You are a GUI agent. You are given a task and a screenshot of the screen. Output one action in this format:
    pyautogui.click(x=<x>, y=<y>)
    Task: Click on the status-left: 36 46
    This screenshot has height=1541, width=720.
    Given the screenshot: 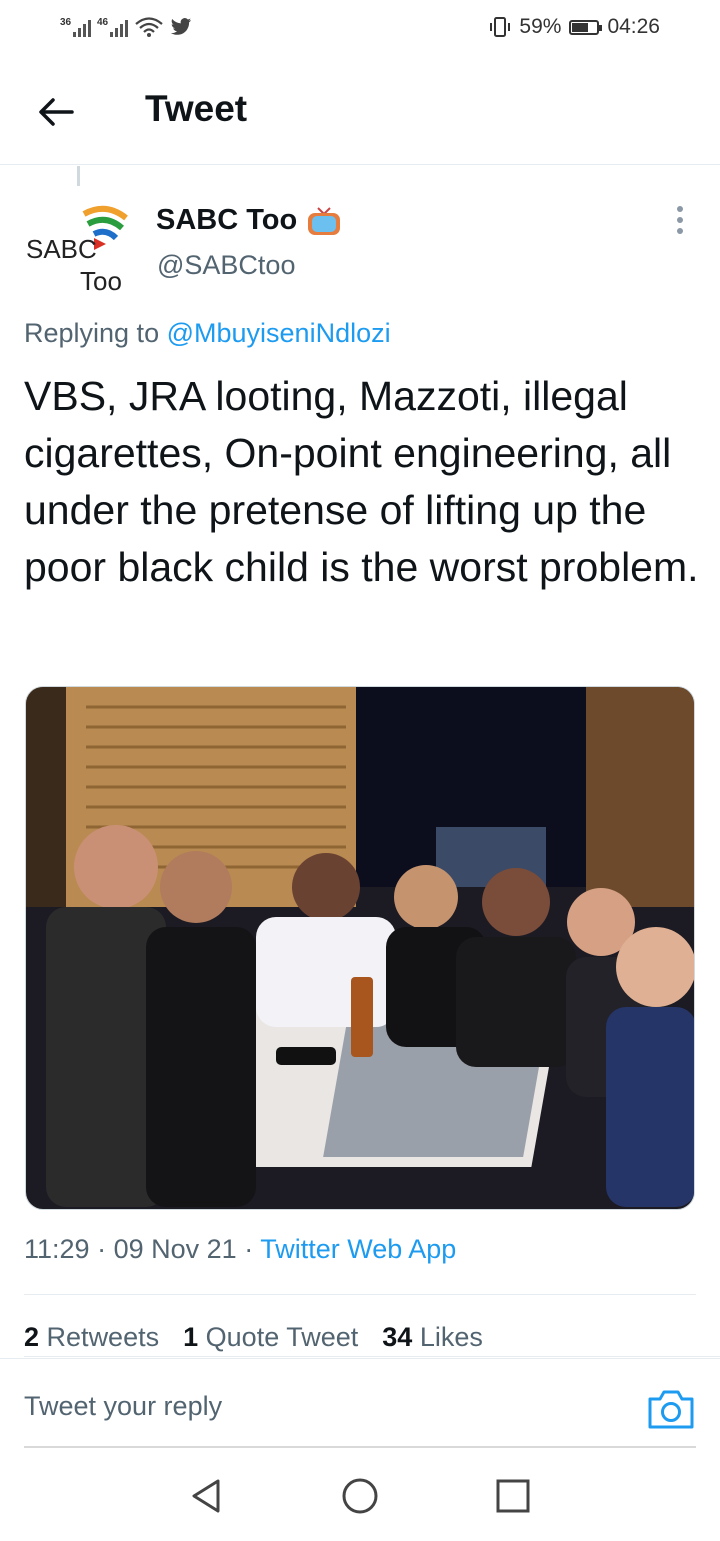 What is the action you would take?
    pyautogui.click(x=126, y=27)
    